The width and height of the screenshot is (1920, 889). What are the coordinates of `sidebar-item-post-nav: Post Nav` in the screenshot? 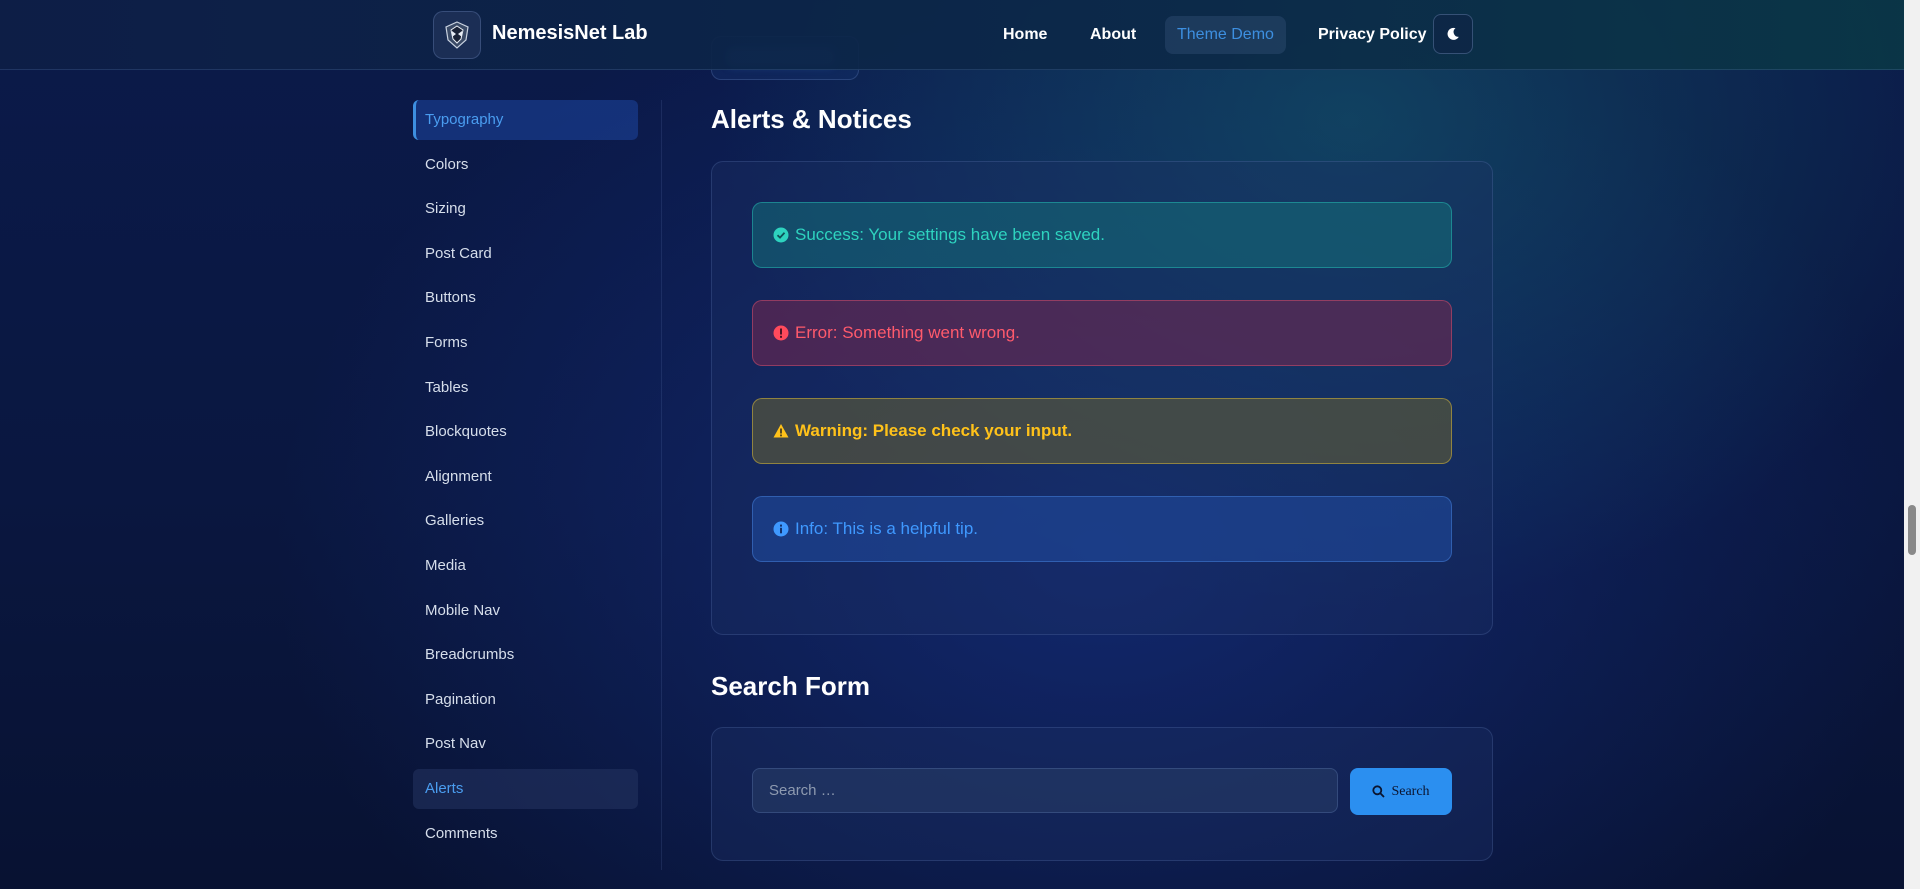 It's located at (525, 744).